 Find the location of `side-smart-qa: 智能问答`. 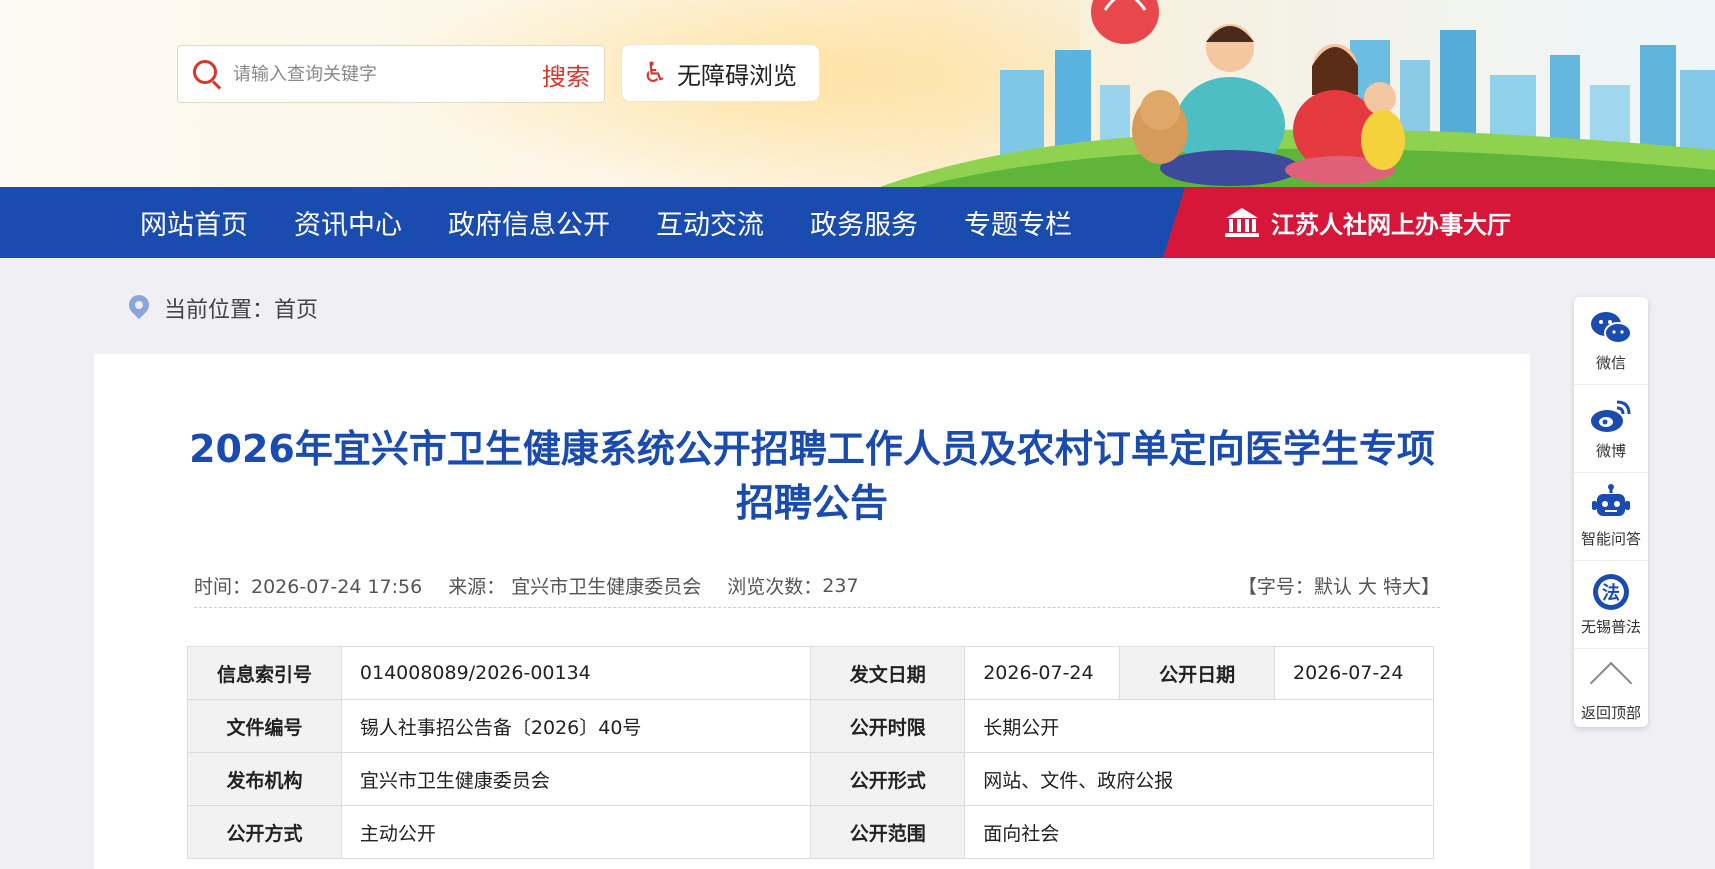

side-smart-qa: 智能问答 is located at coordinates (1611, 517).